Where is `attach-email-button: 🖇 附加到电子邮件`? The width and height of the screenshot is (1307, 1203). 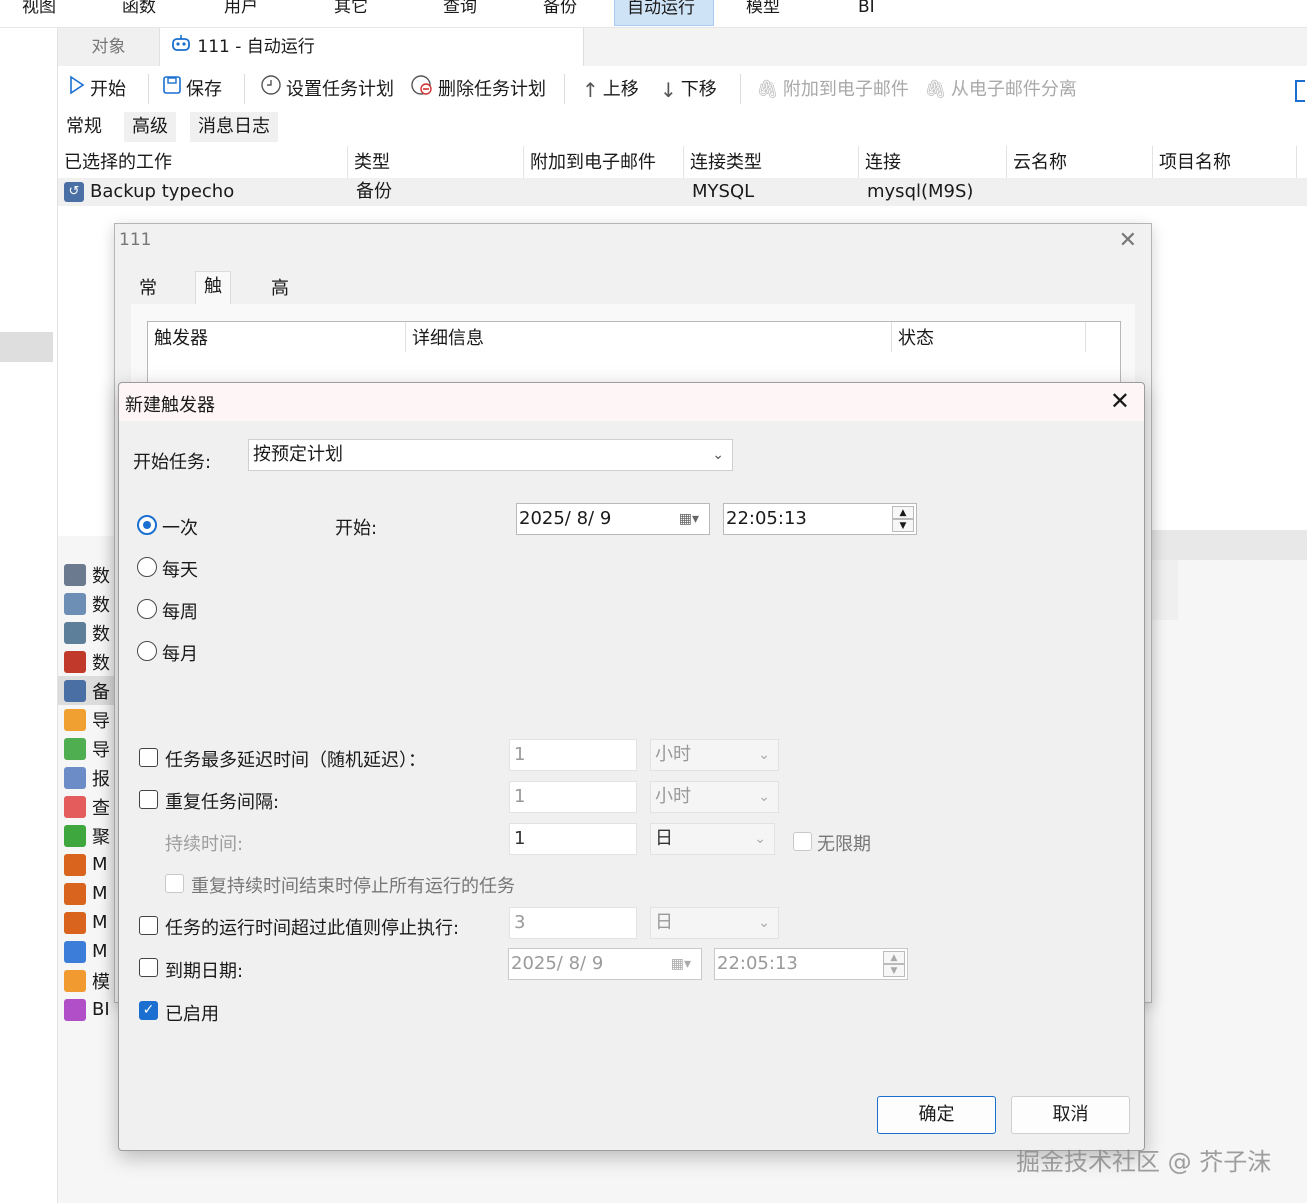 attach-email-button: 🖇 附加到电子邮件 is located at coordinates (832, 90).